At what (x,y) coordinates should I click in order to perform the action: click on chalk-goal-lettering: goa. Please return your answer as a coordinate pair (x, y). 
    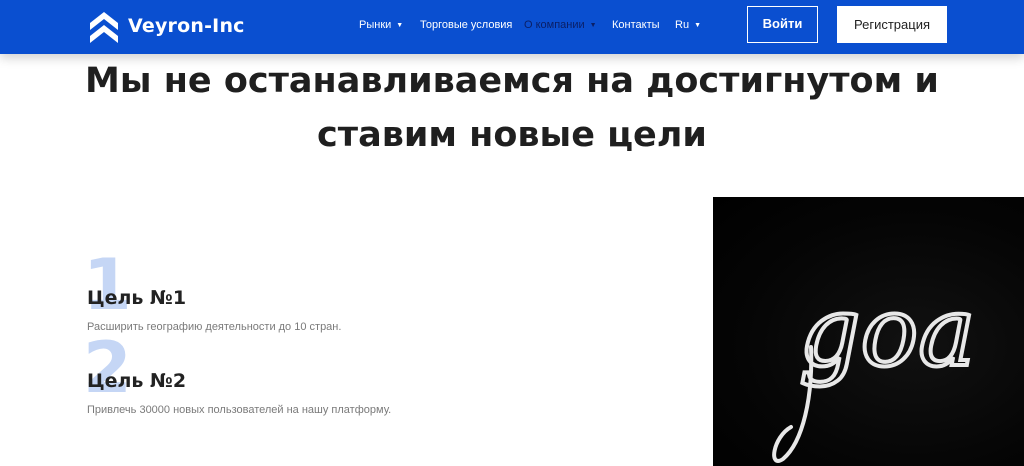
    Looking at the image, I should click on (874, 368).